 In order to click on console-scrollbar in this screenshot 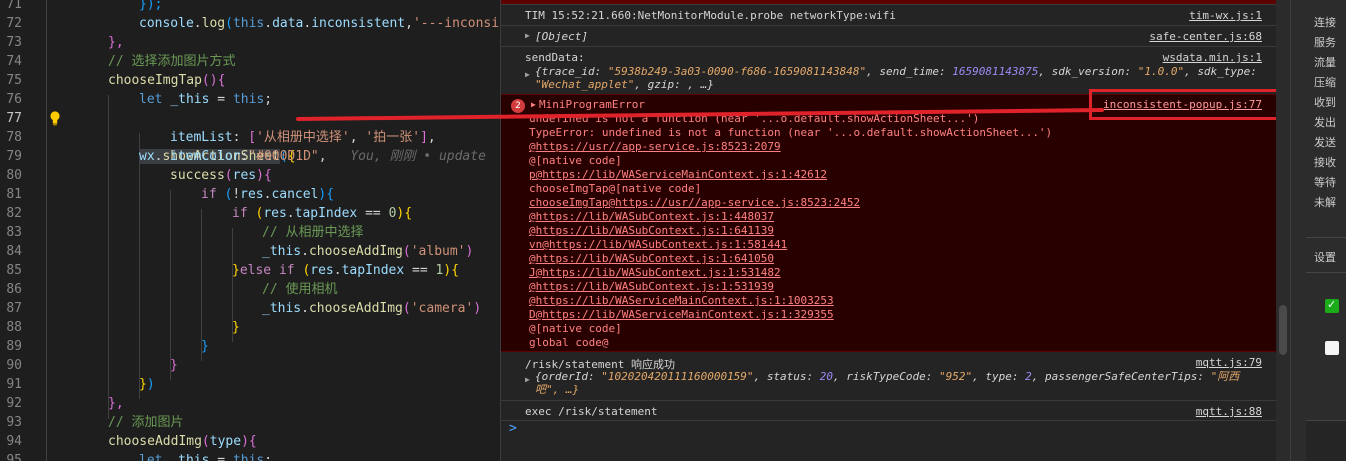, I will do `click(1283, 230)`.